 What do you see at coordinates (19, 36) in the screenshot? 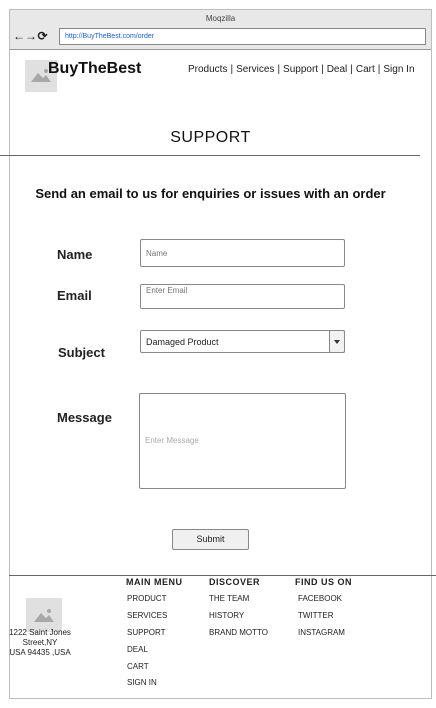
I see `back-arrow-icon: ←` at bounding box center [19, 36].